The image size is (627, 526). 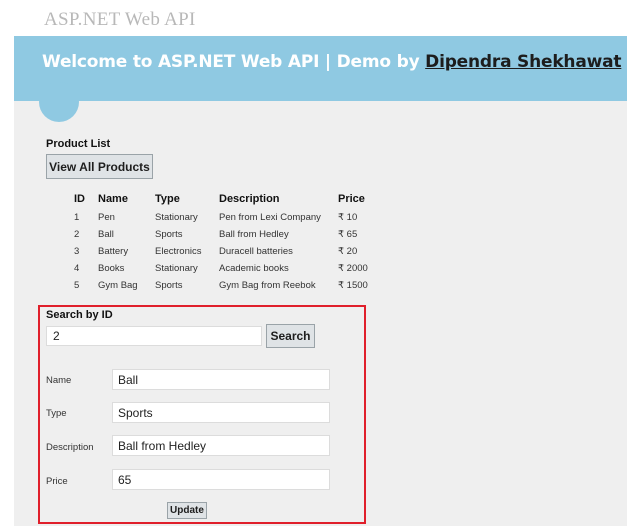 What do you see at coordinates (221, 479) in the screenshot?
I see `price-field` at bounding box center [221, 479].